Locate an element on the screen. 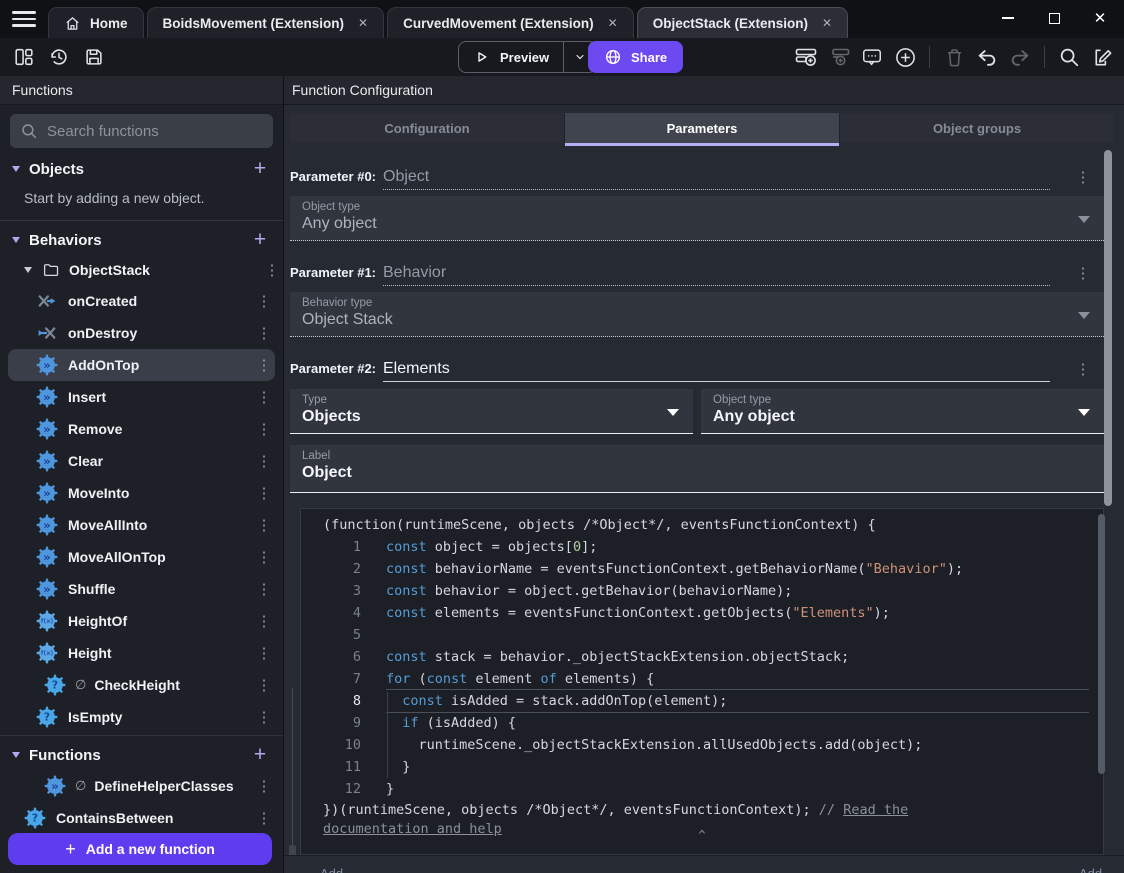 This screenshot has height=873, width=1124. code-scrollbar is located at coordinates (1101, 644).